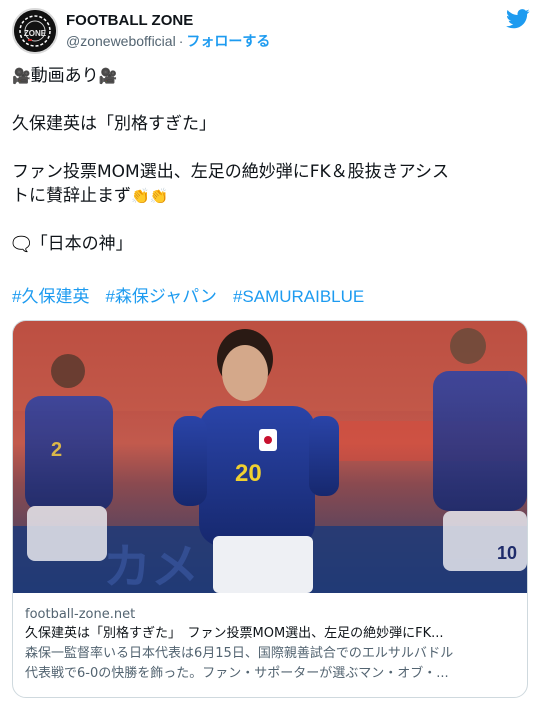 The height and width of the screenshot is (707, 542). I want to click on display-name: FOOTBALL ZONE, so click(168, 21).